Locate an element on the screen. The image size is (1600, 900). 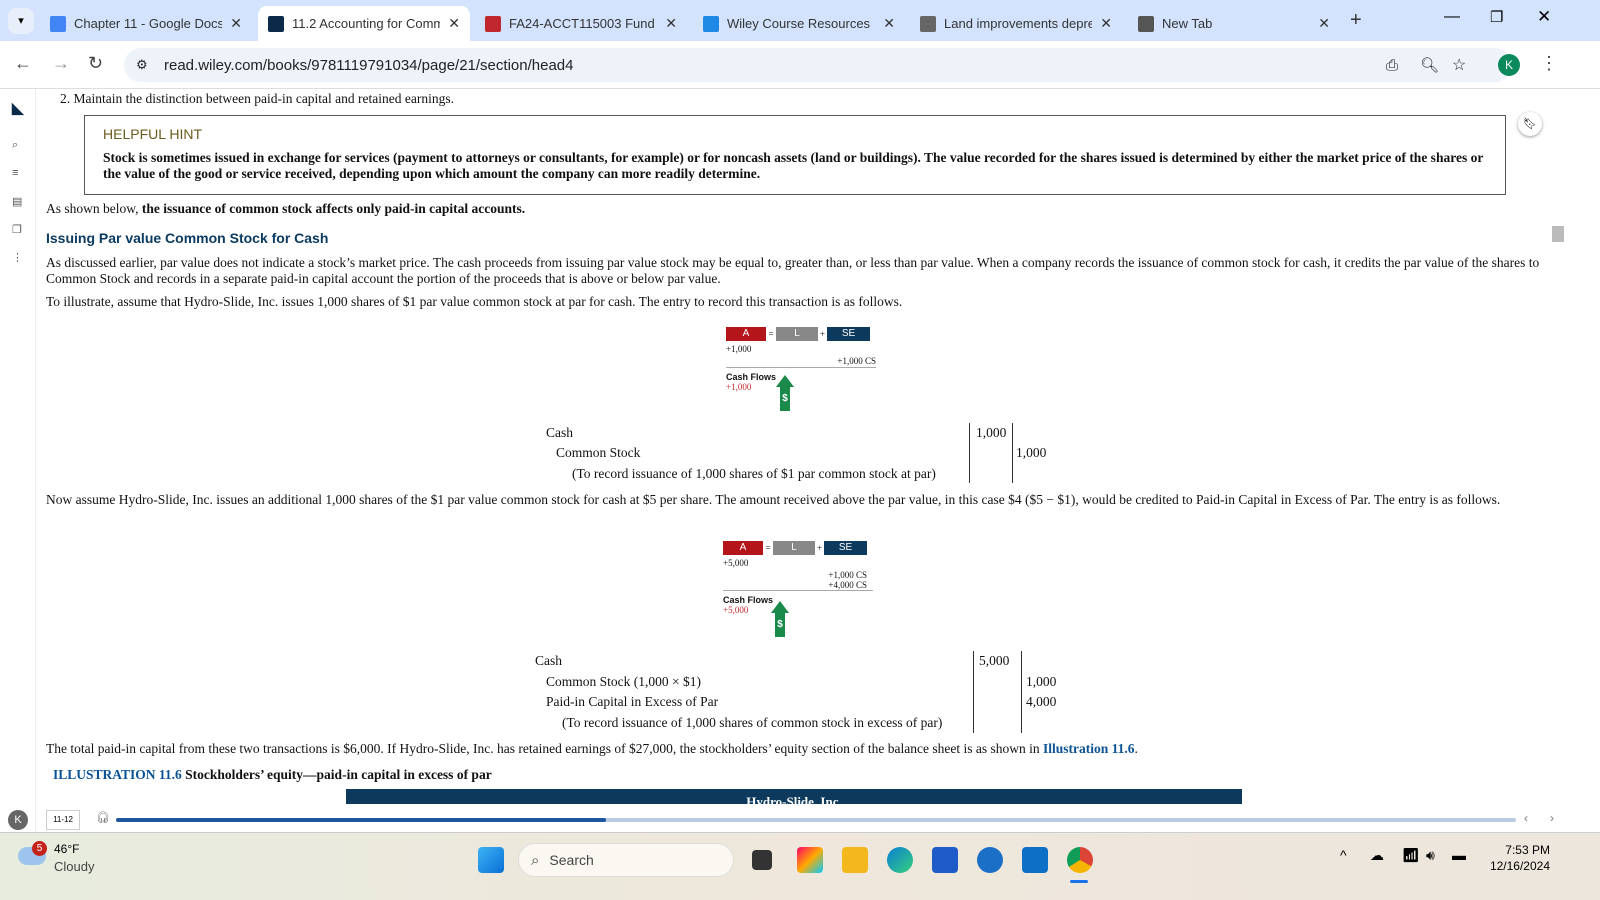
illustration-label-link: ILLUSTRATION 11.6 is located at coordinates (117, 774).